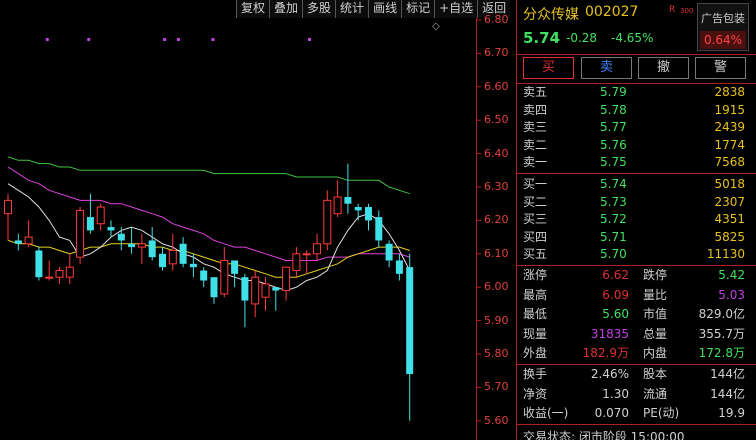  I want to click on buy-order-row: 买二 5.73 2307, so click(634, 202).